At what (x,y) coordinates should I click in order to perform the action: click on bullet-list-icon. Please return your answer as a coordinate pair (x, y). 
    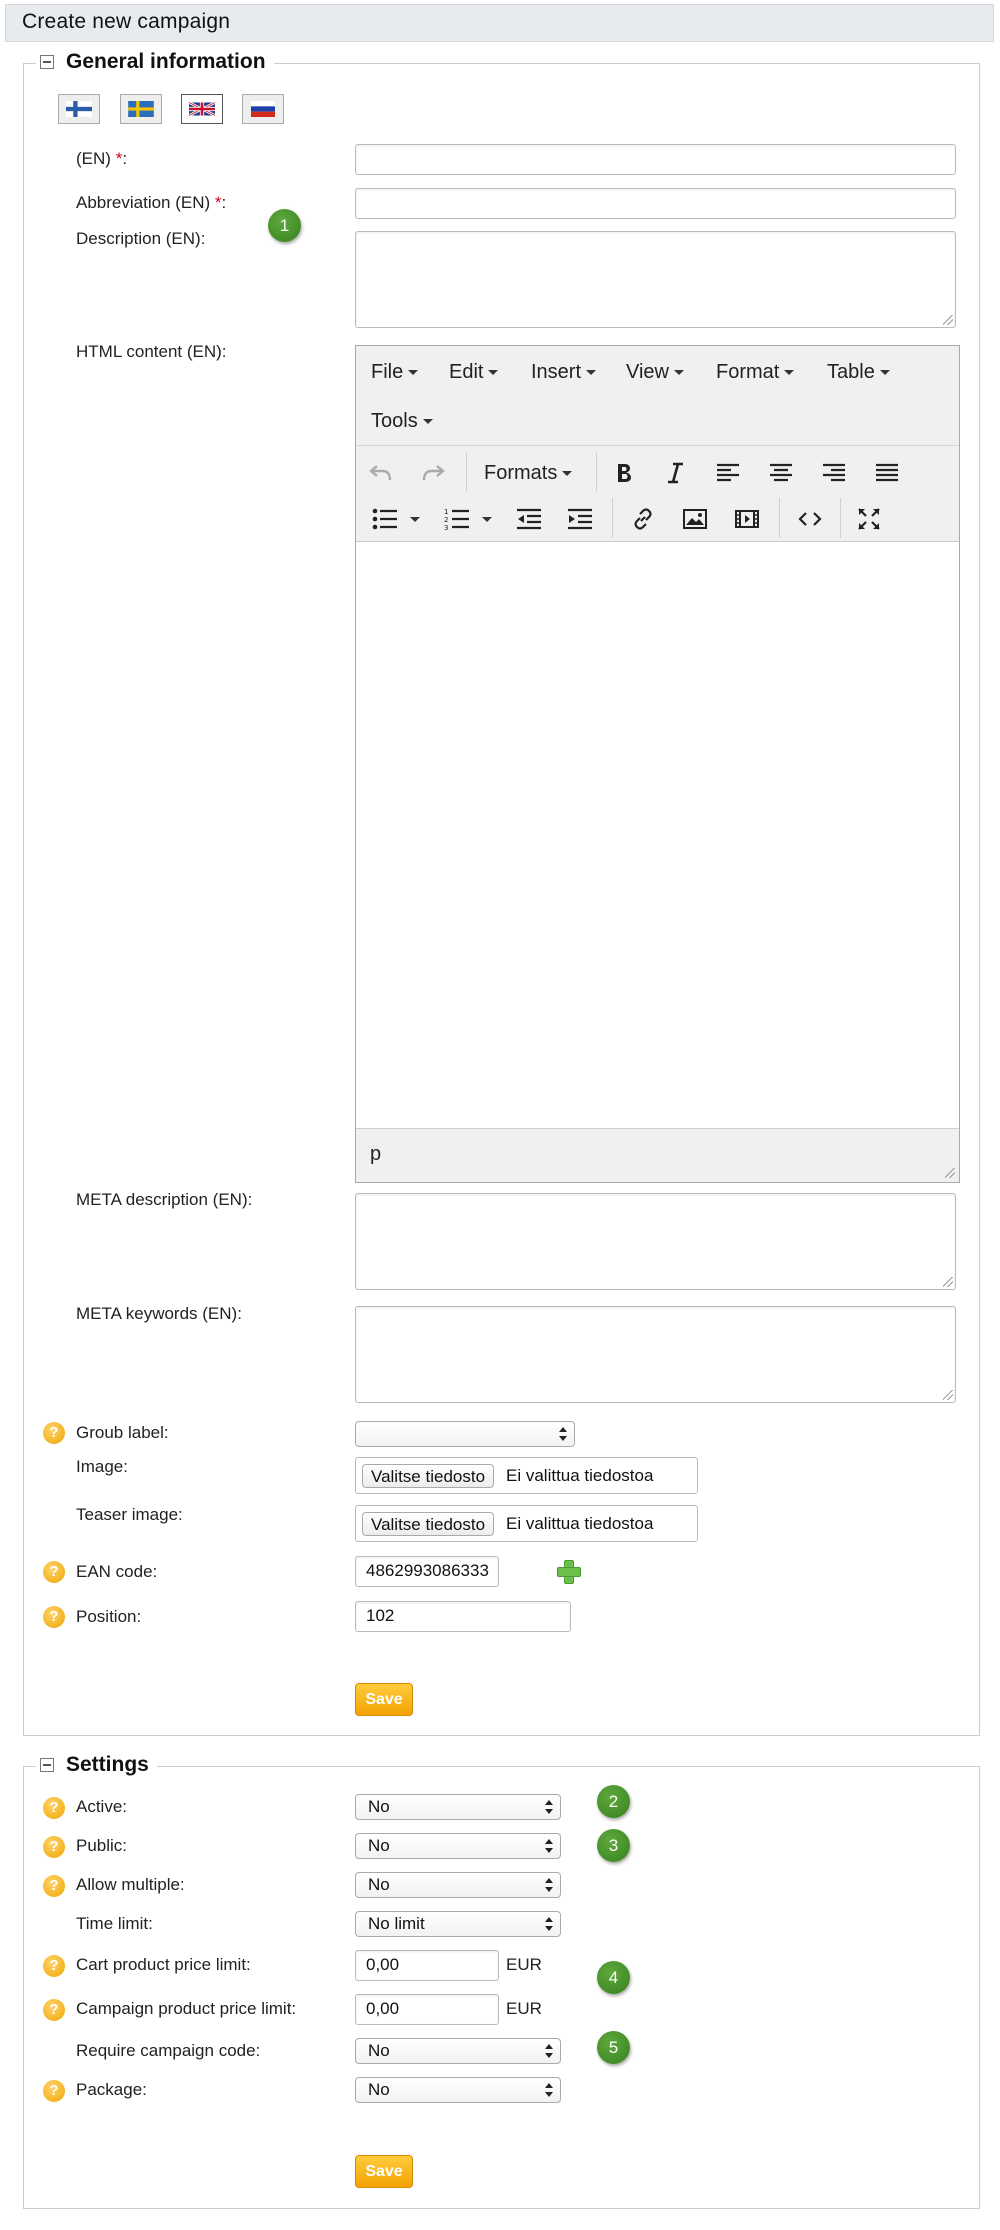
    Looking at the image, I should click on (385, 519).